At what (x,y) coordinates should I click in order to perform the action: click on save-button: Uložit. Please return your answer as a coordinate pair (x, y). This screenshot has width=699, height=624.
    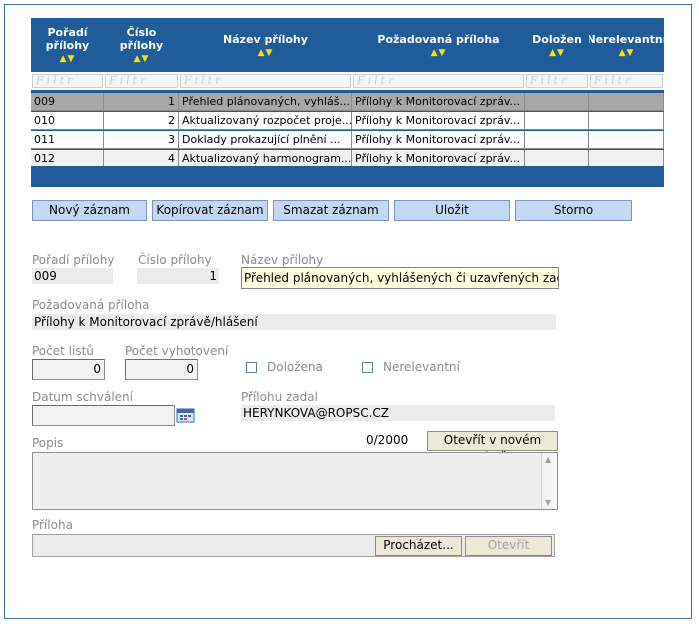
    Looking at the image, I should click on (452, 210).